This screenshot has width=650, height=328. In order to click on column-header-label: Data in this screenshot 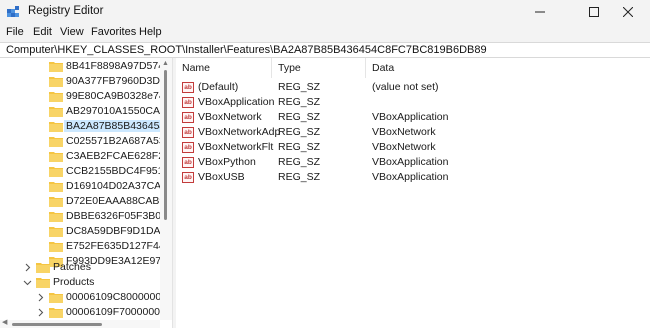, I will do `click(383, 68)`.